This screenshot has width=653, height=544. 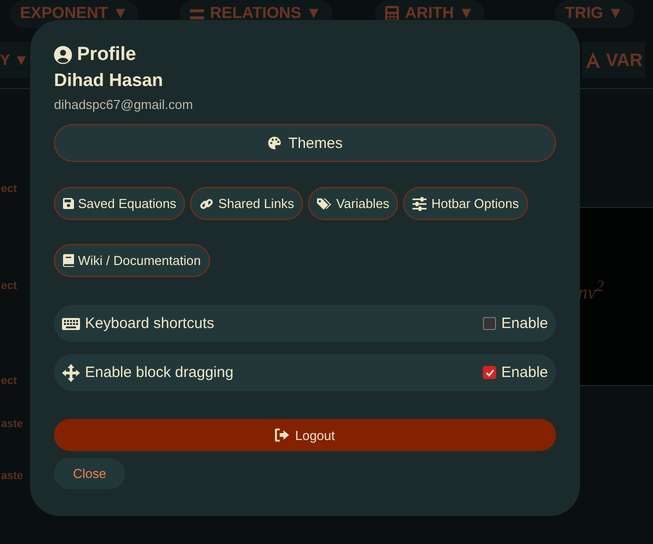 What do you see at coordinates (206, 203) in the screenshot?
I see `link-icon` at bounding box center [206, 203].